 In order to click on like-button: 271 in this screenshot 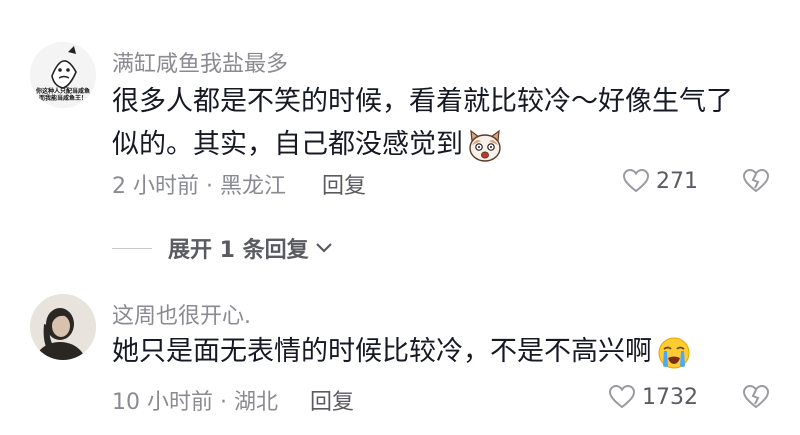, I will do `click(660, 181)`.